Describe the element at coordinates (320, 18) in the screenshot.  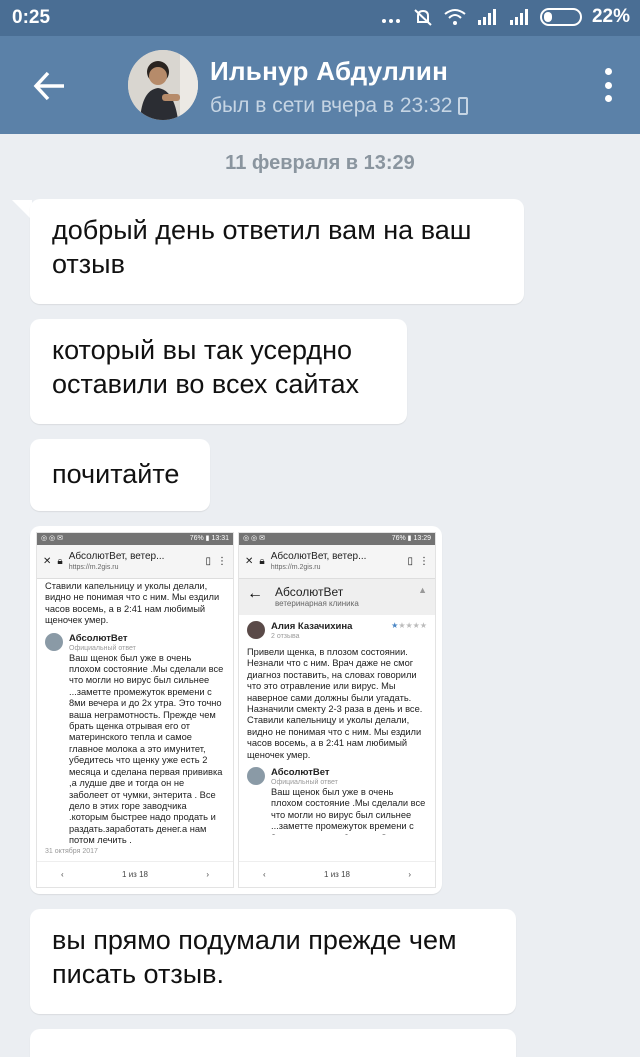
I see `status-bar: 0:25 22%` at that location.